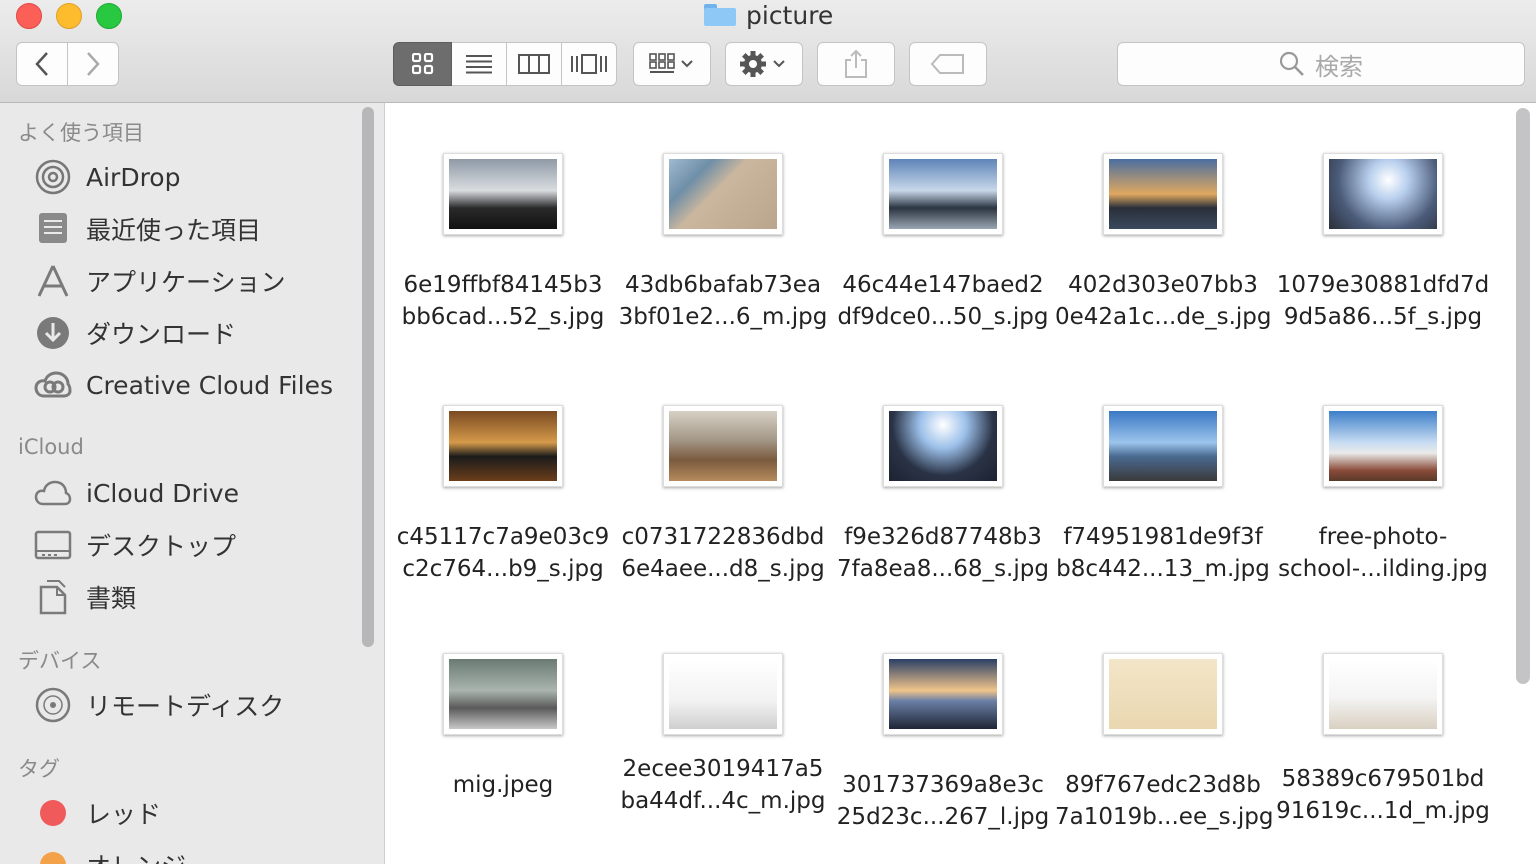  I want to click on file-name-line: ba44df...4c_m.jpg, so click(723, 801).